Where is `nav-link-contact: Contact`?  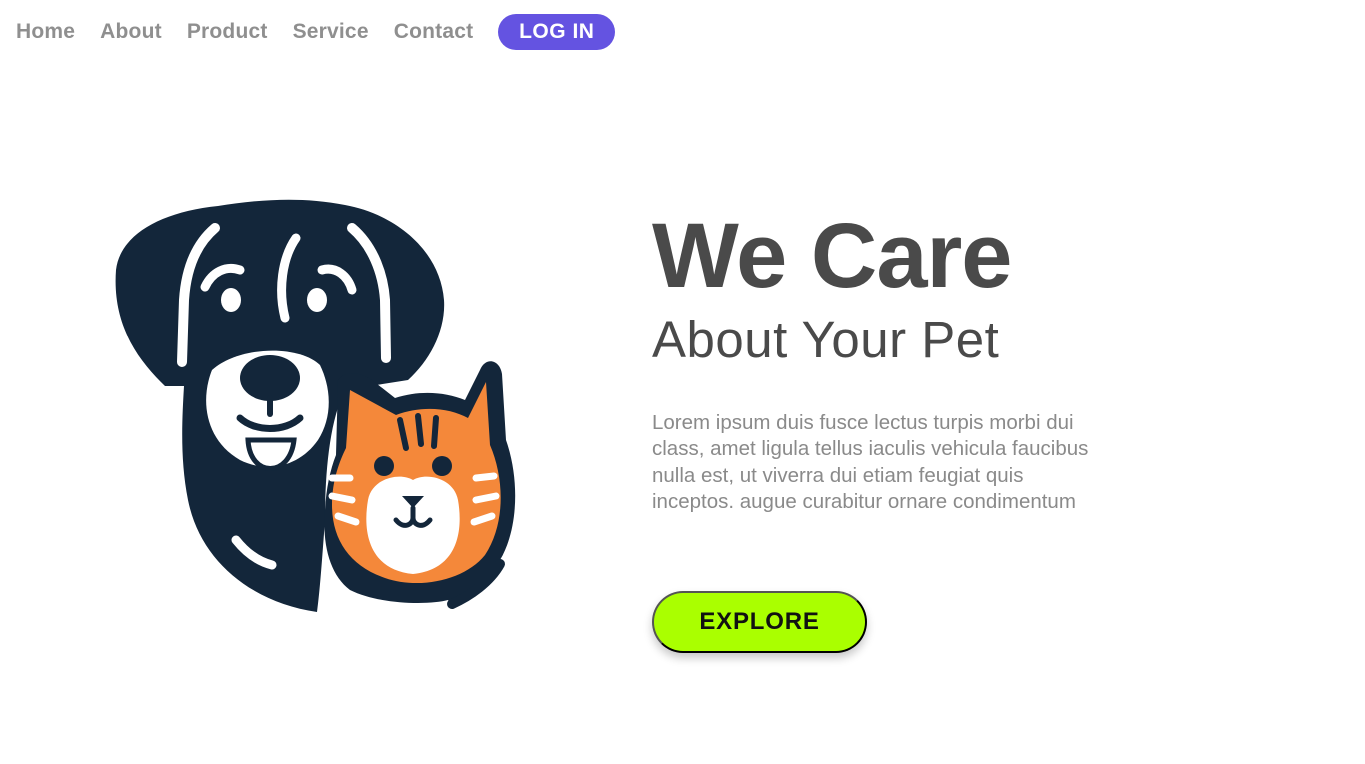 nav-link-contact: Contact is located at coordinates (434, 32).